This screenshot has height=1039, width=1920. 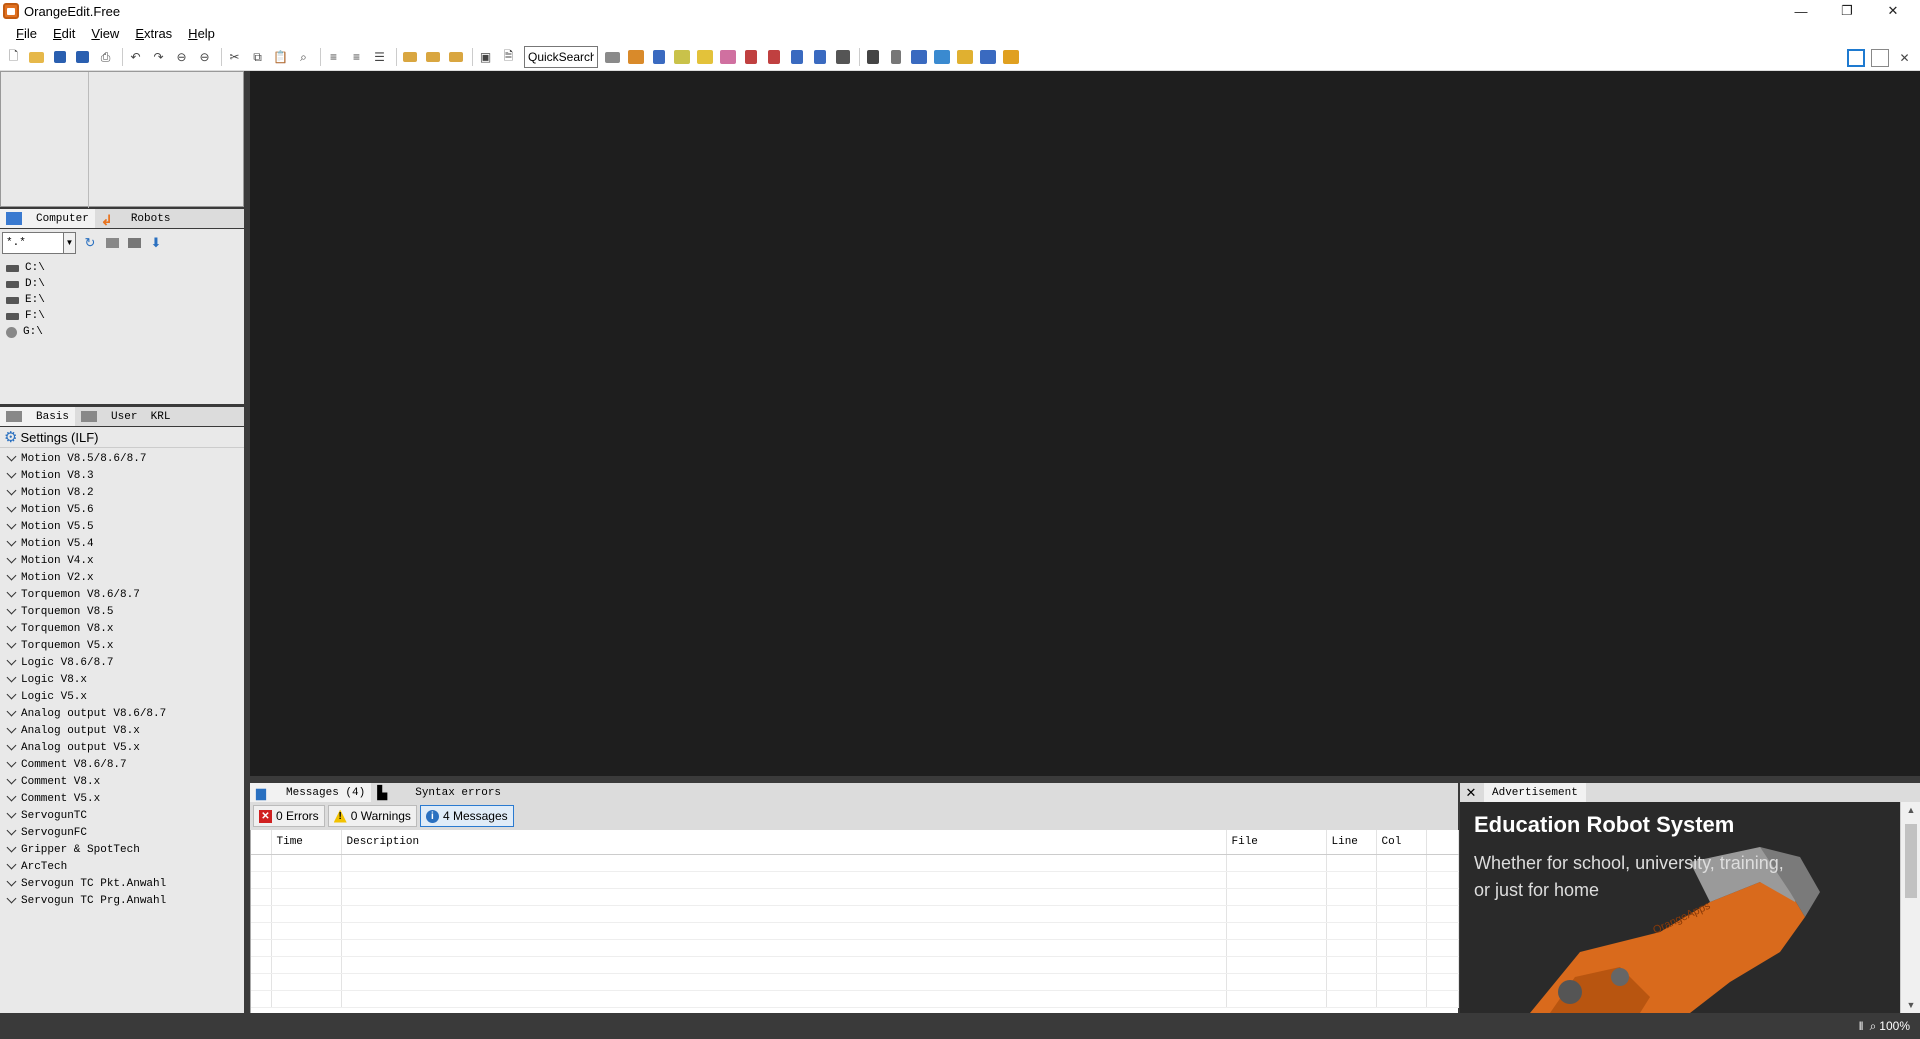 I want to click on ilf-icon, so click(x=612, y=57).